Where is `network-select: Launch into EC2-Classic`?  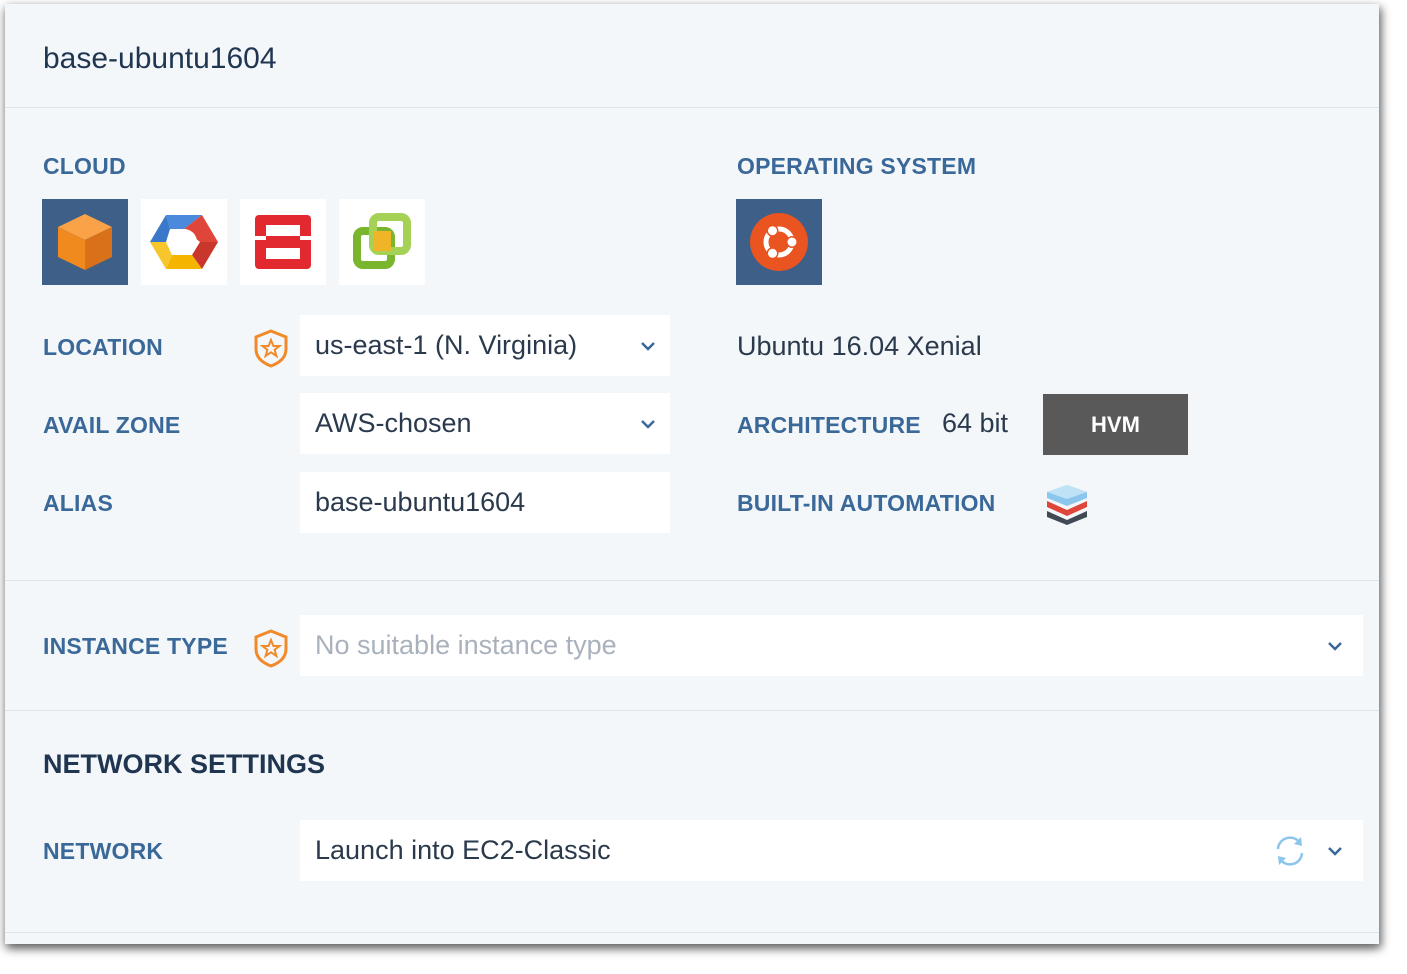 network-select: Launch into EC2-Classic is located at coordinates (831, 850).